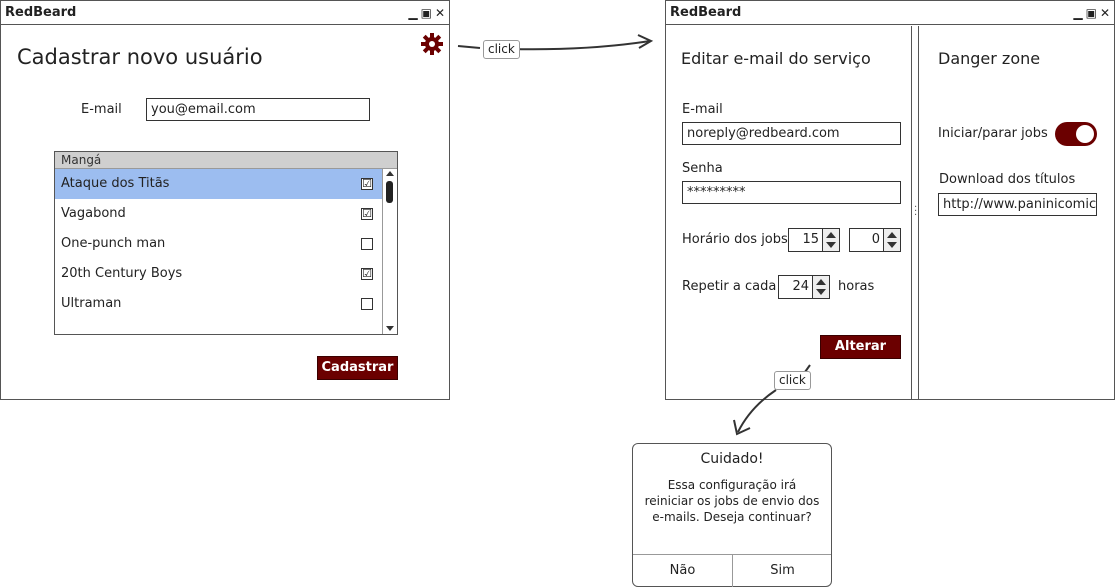  I want to click on list-item: Vagabond ☑, so click(219, 214).